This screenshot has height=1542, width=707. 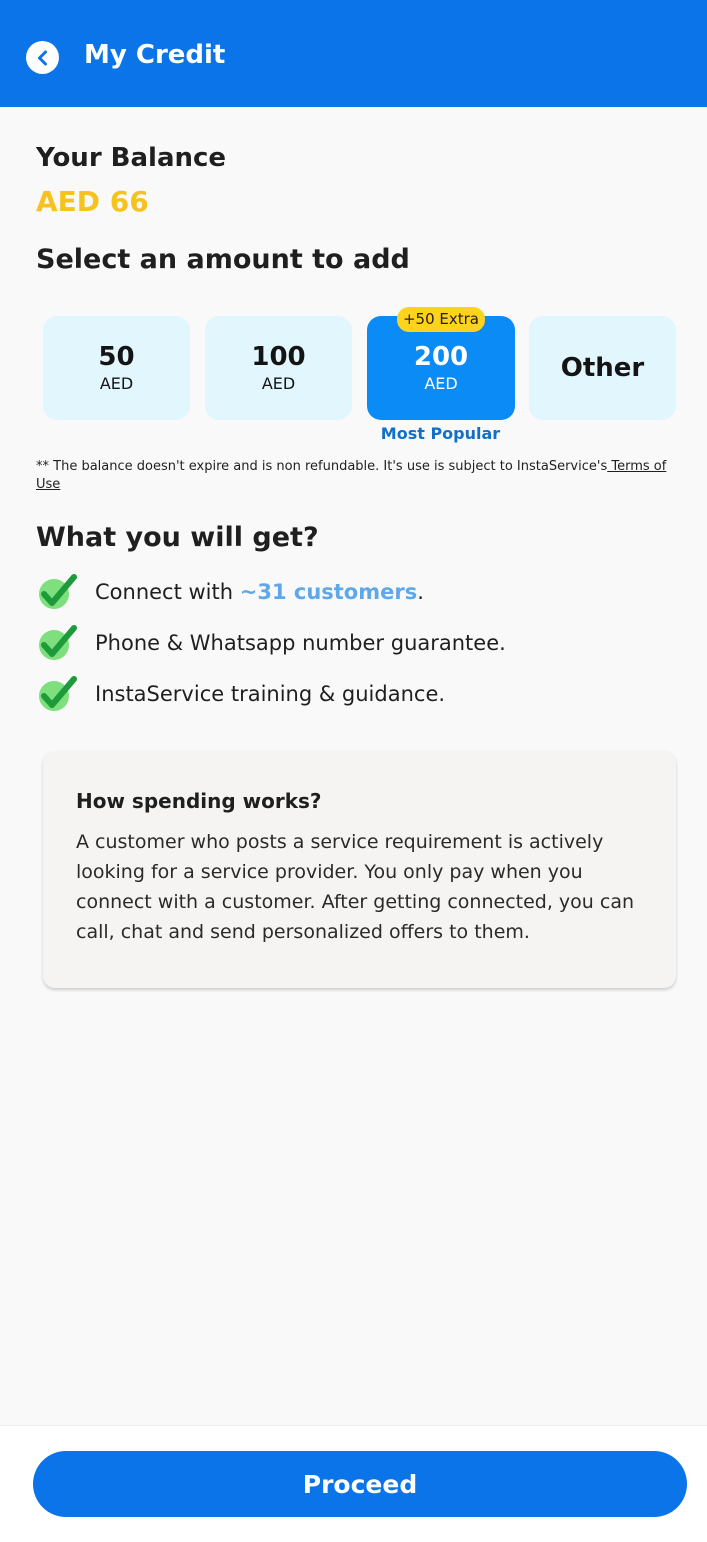 I want to click on benefit-item: Phone & Whatsapp number guarantee., so click(x=356, y=643).